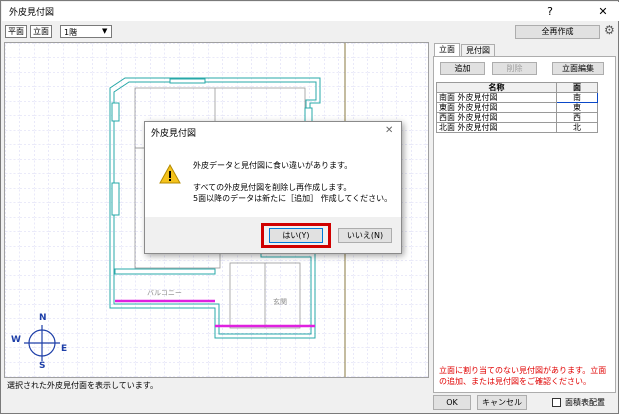  What do you see at coordinates (556, 402) in the screenshot?
I see `area-table-checkbox` at bounding box center [556, 402].